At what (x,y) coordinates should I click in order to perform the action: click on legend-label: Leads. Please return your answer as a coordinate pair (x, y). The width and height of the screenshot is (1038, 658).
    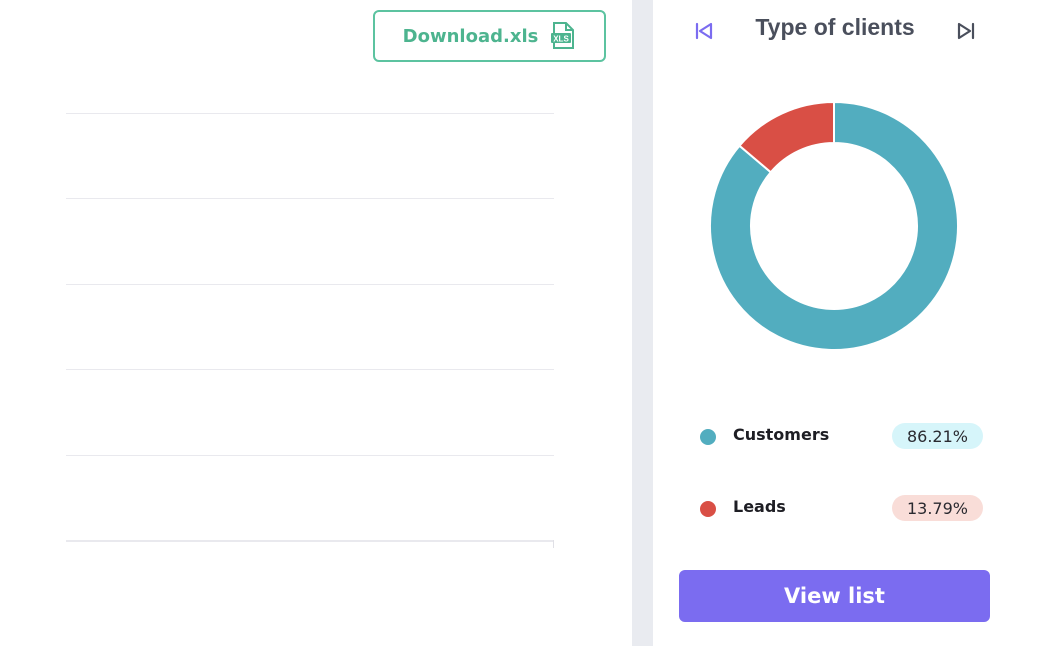
    Looking at the image, I should click on (759, 506).